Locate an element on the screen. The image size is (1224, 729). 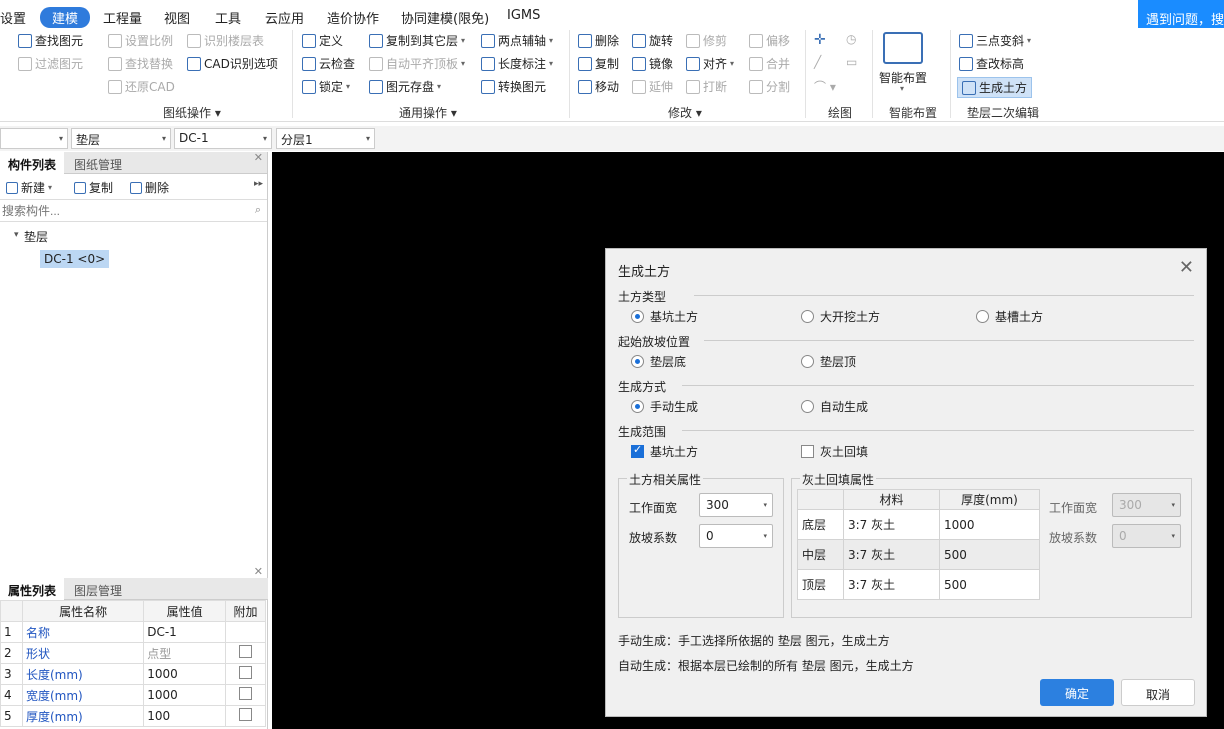
tab-drawing-management: 图纸管理 is located at coordinates (98, 163).